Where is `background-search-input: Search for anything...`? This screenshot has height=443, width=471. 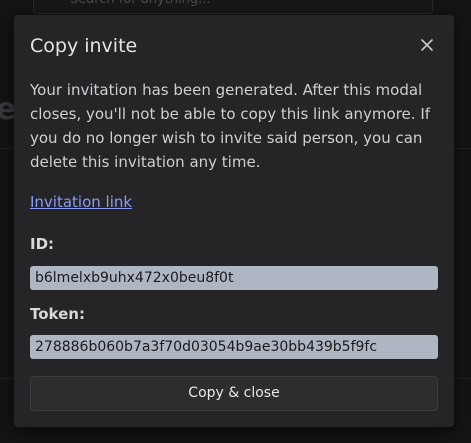
background-search-input: Search for anything... is located at coordinates (233, 7).